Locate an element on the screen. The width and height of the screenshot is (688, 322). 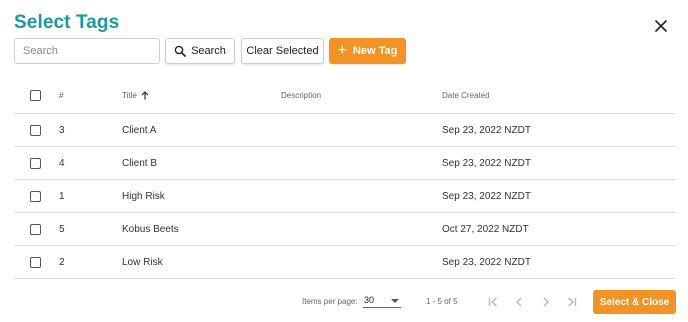
last-page-icon is located at coordinates (572, 302).